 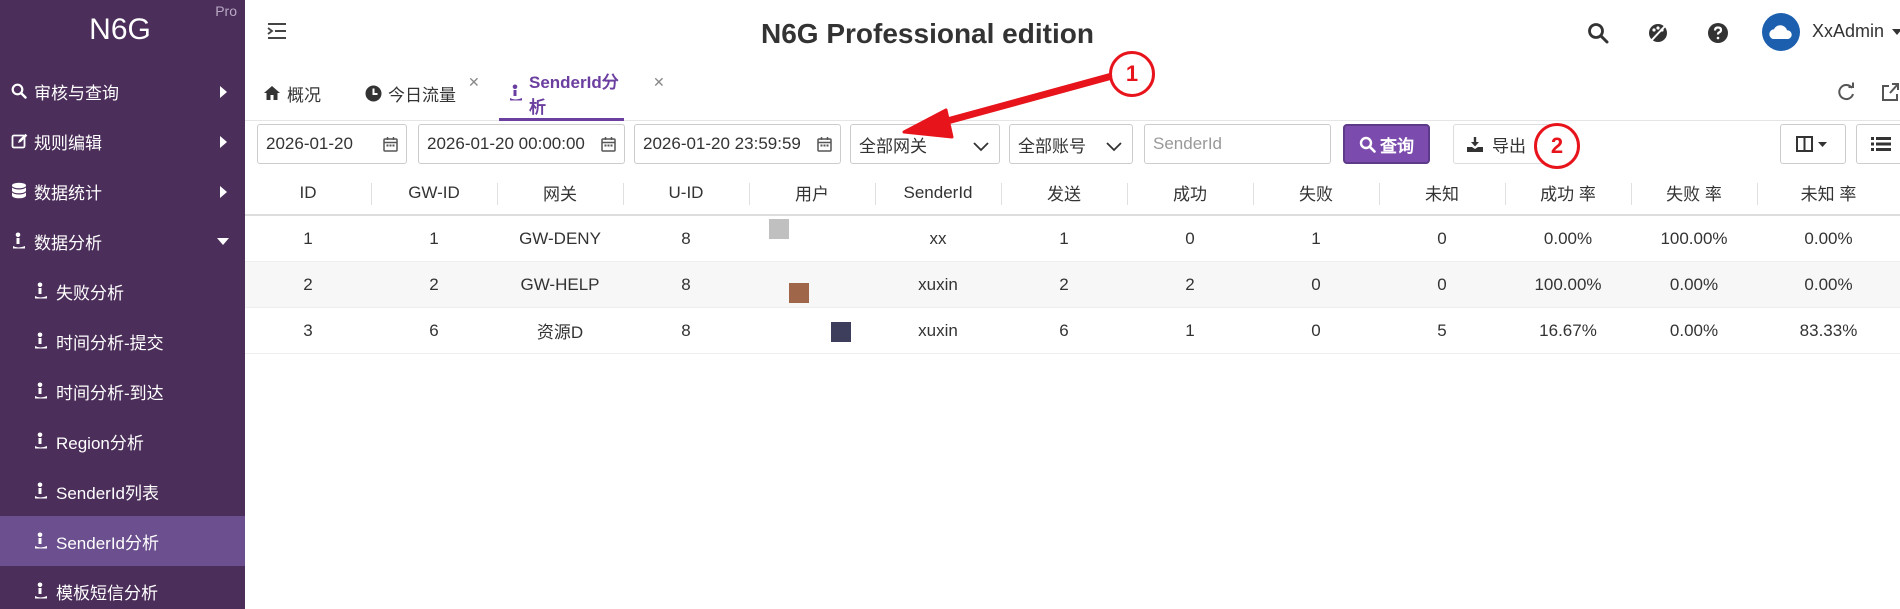 I want to click on list-view-button, so click(x=1878, y=144).